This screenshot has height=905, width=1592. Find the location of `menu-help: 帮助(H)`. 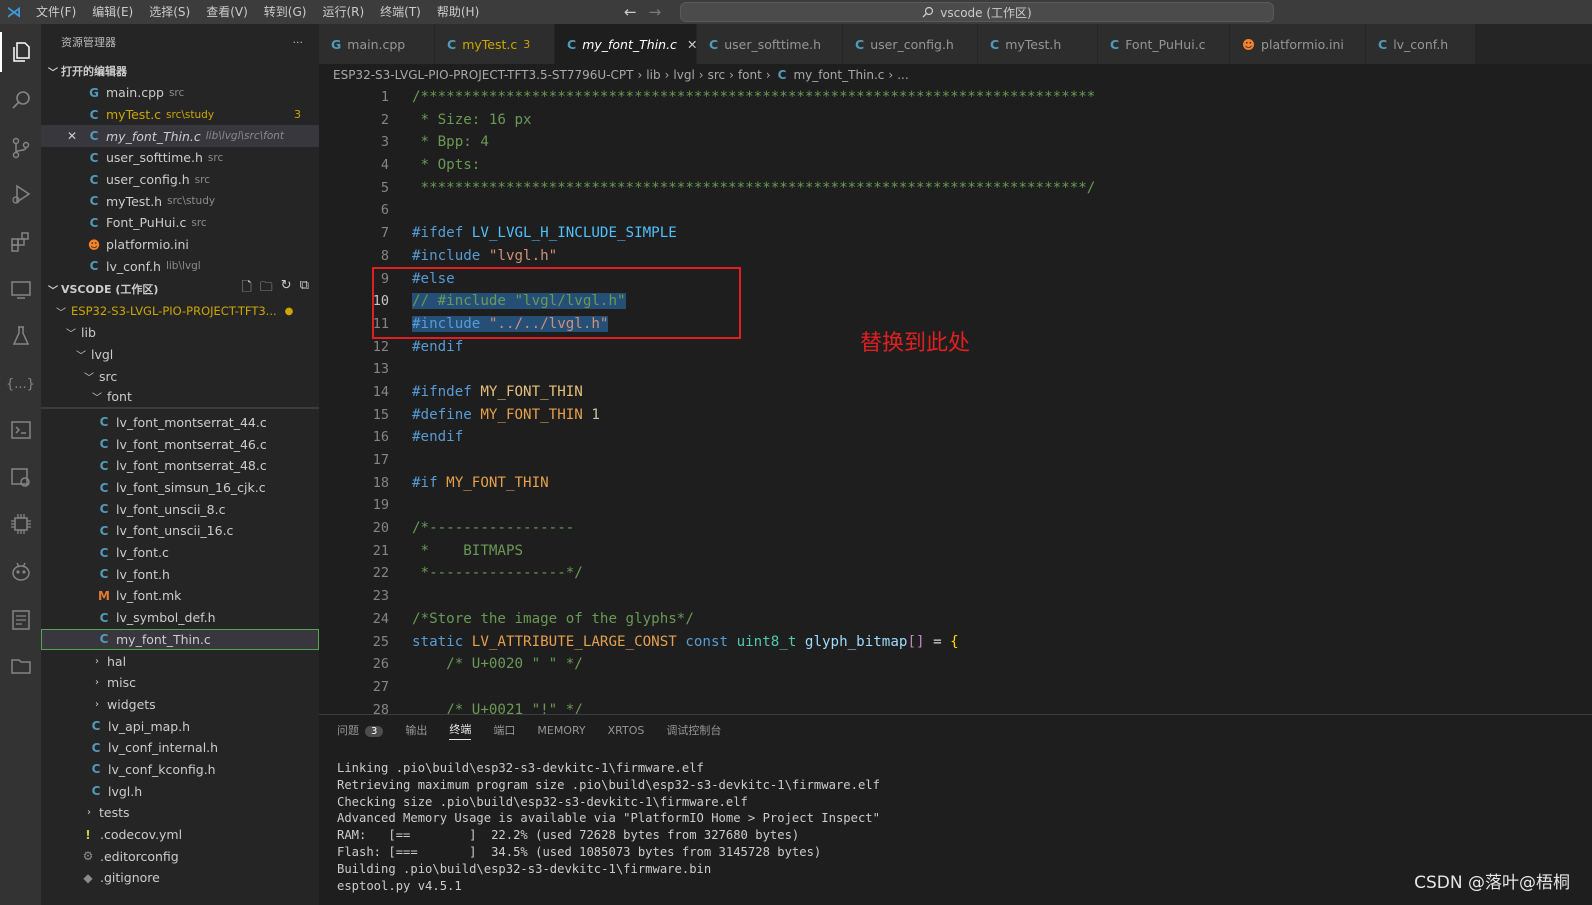

menu-help: 帮助(H) is located at coordinates (458, 12).